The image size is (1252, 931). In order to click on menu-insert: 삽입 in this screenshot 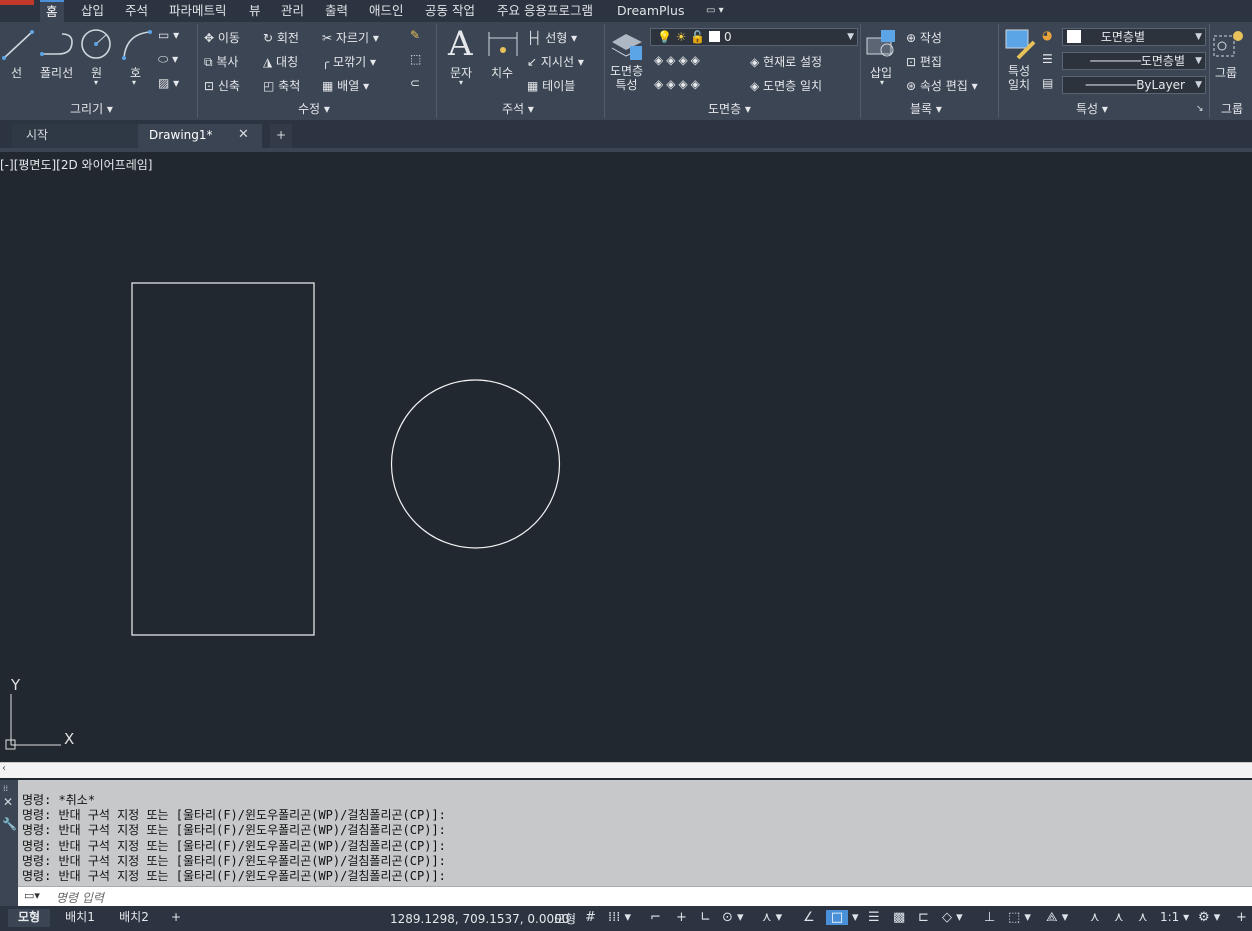, I will do `click(92, 11)`.